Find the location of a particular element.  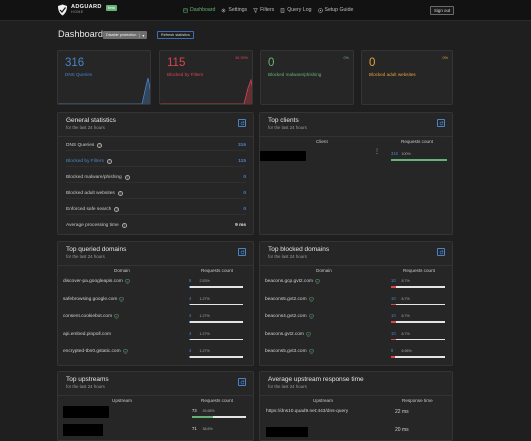

nav-settings-label: Settings is located at coordinates (238, 10).